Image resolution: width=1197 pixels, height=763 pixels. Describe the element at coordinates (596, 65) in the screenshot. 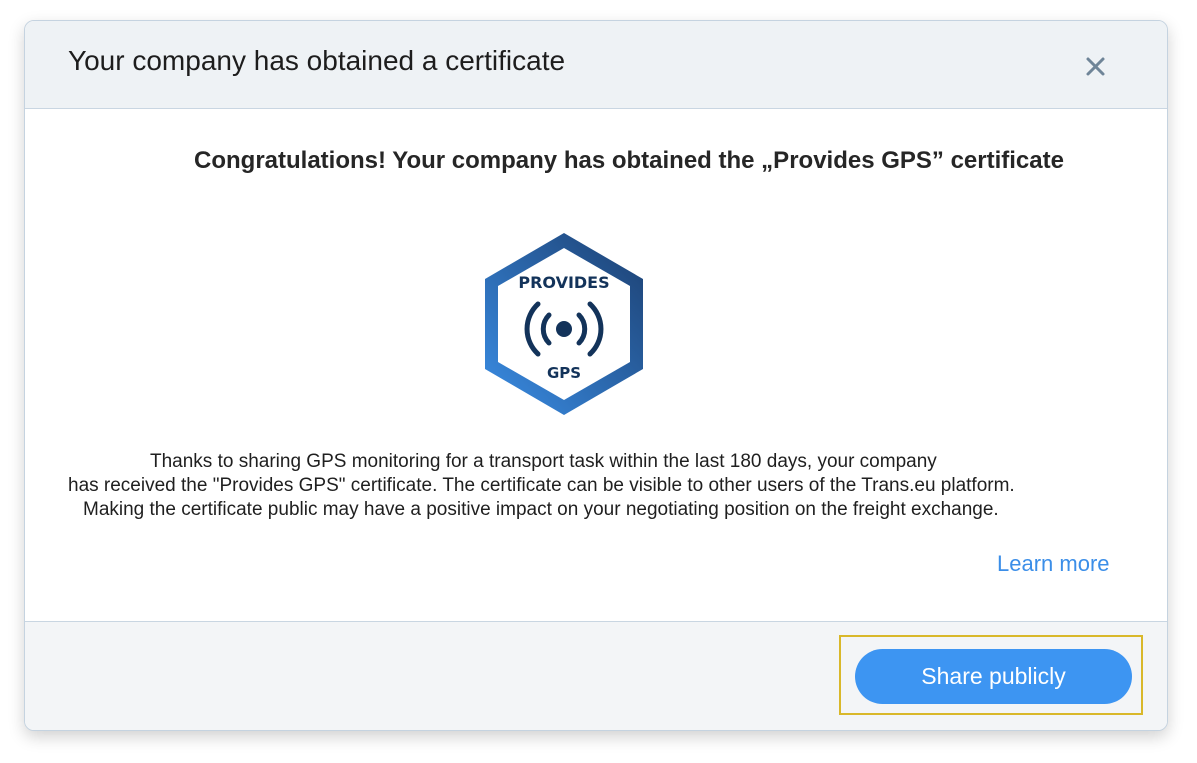

I see `dialog-header: Your company has obtained a certificate` at that location.